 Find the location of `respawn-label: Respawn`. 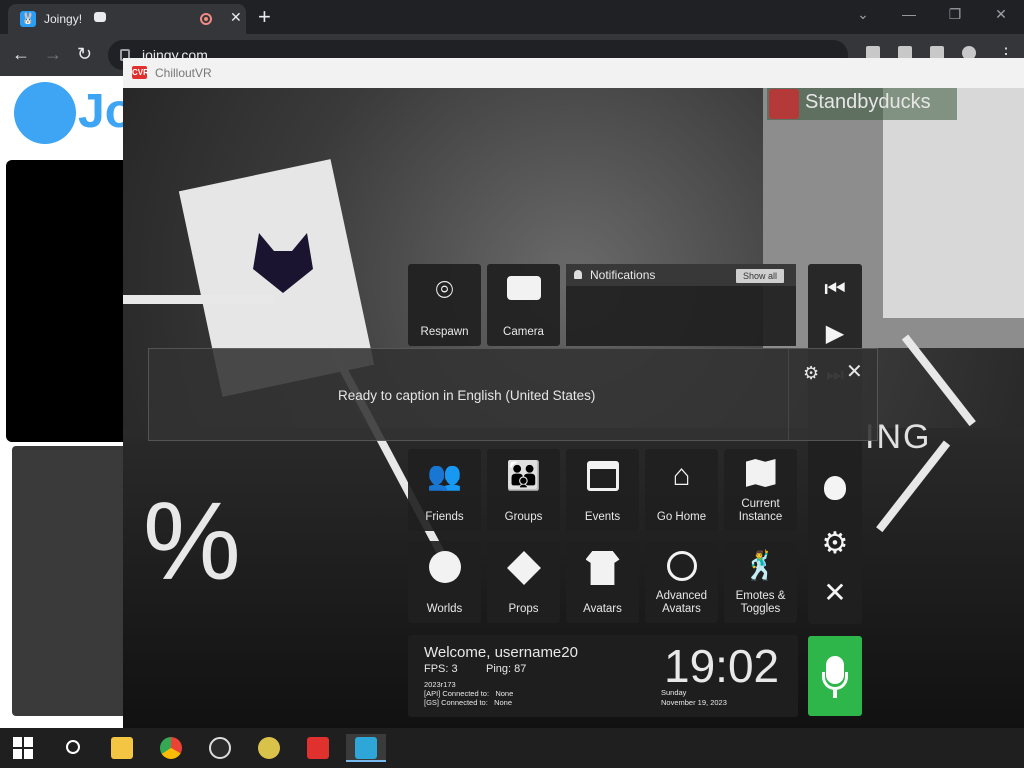

respawn-label: Respawn is located at coordinates (444, 332).